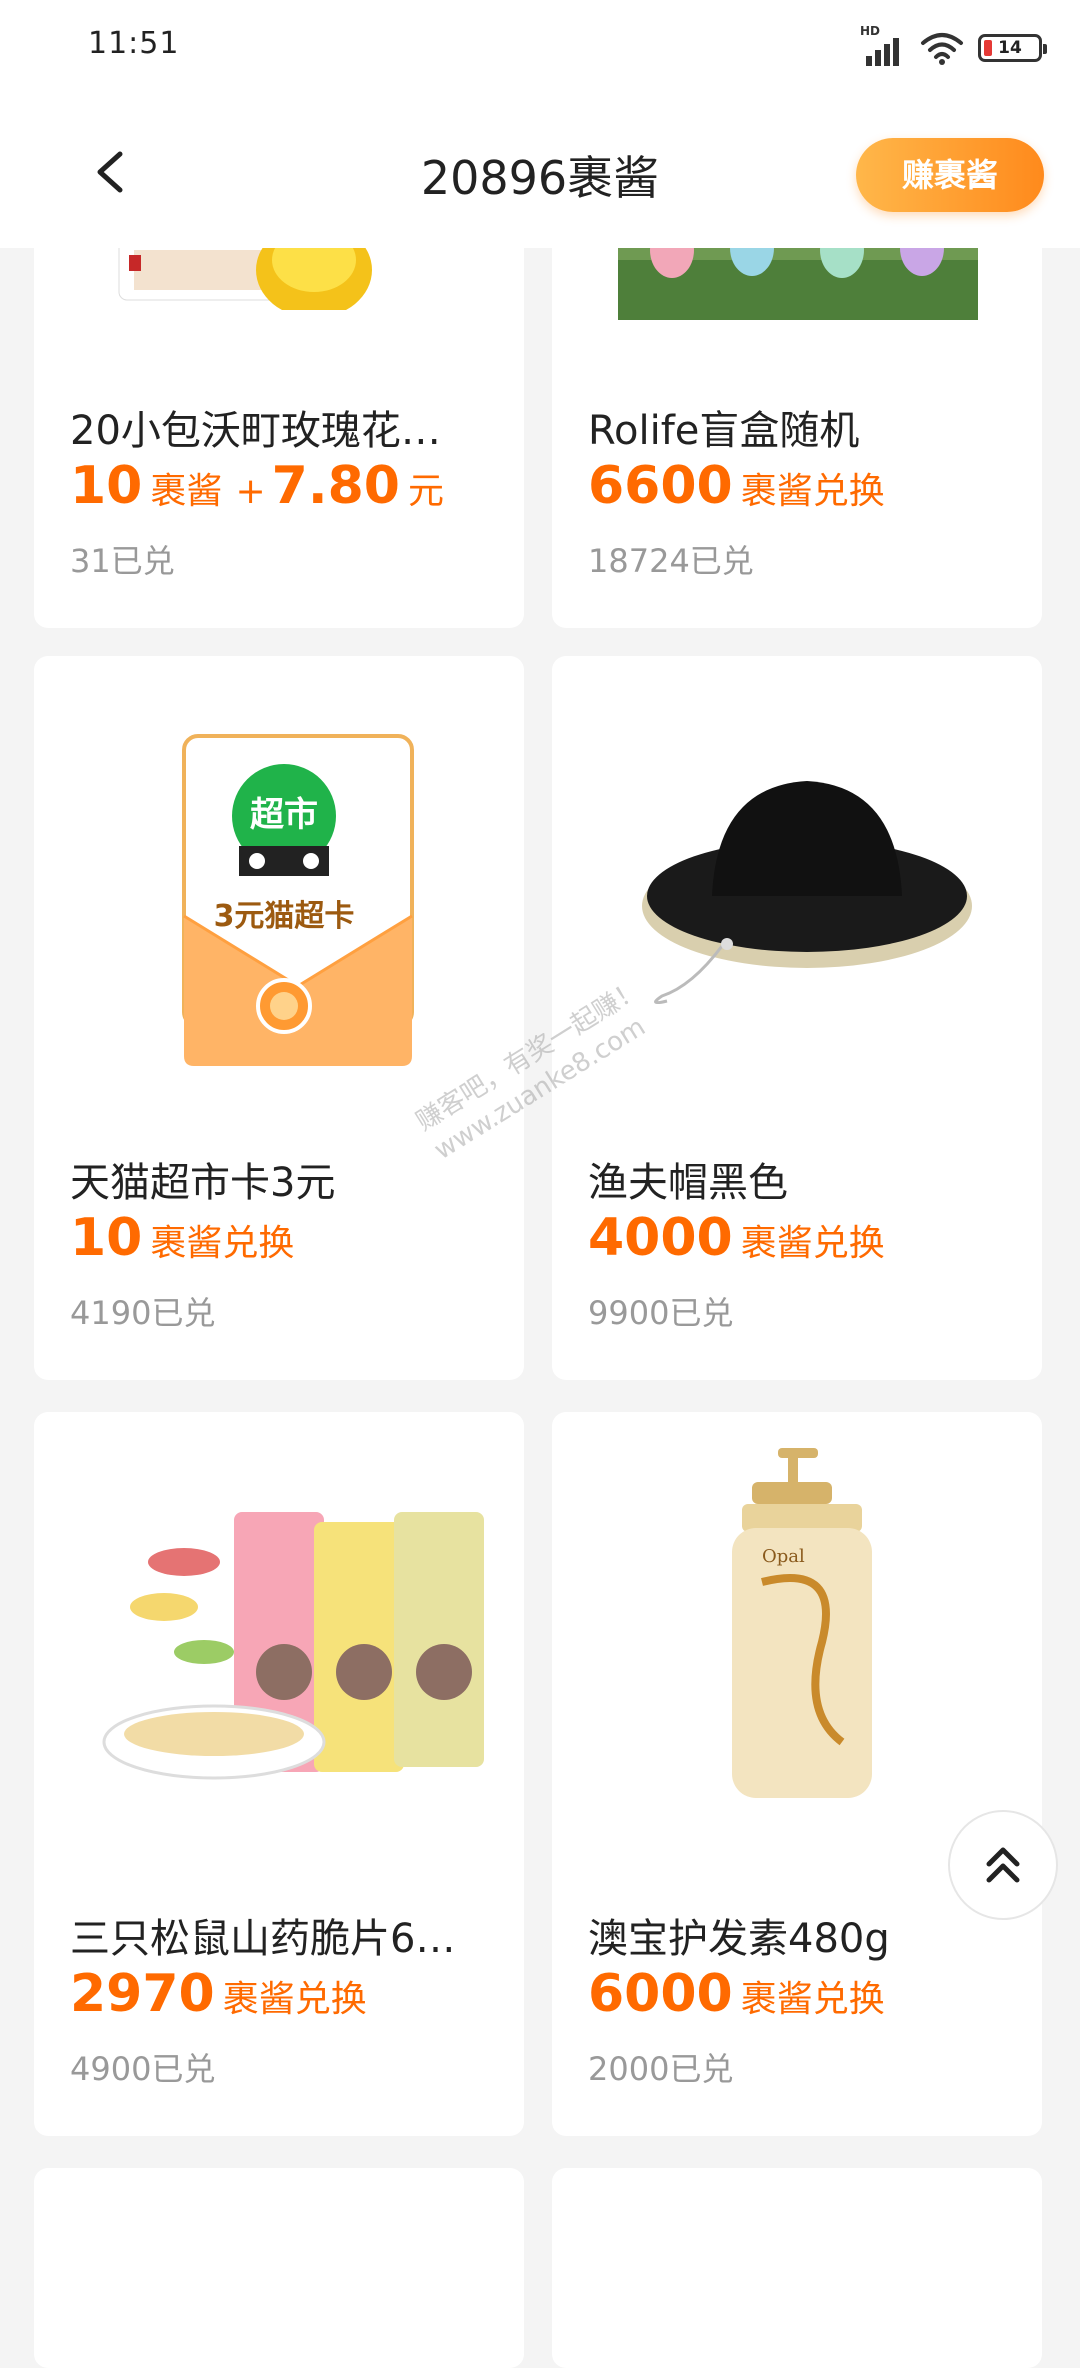 This screenshot has height=2368, width=1080. Describe the element at coordinates (950, 175) in the screenshot. I see `earn-points-button: 赚裹酱` at that location.